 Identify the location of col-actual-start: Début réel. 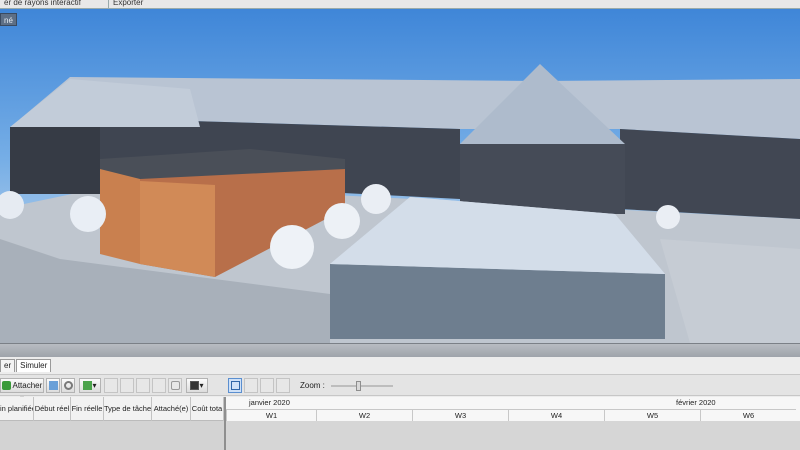
(52, 409).